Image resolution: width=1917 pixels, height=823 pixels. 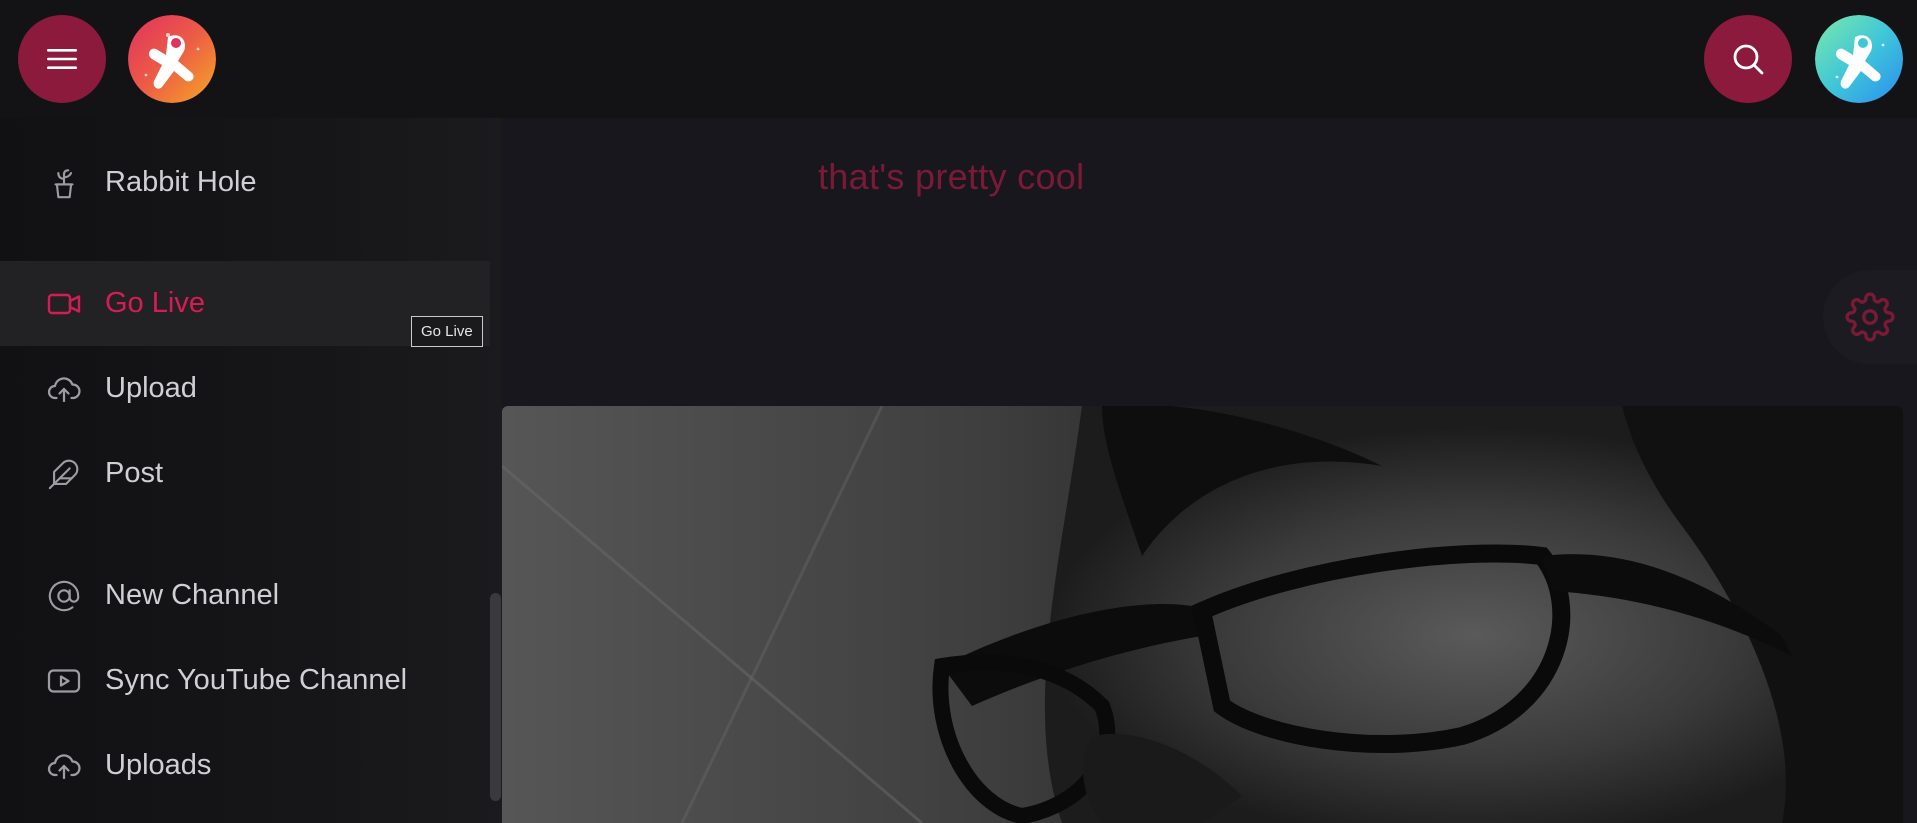 I want to click on hamburger-menu-icon, so click(x=62, y=59).